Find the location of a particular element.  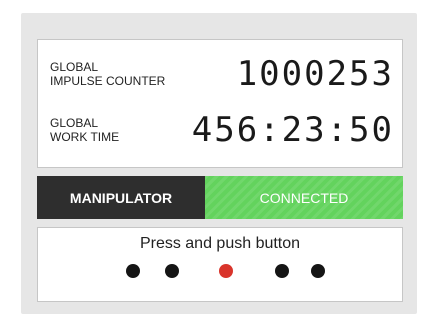

impulse-counter-label-line1: GLOBAL is located at coordinates (74, 67).